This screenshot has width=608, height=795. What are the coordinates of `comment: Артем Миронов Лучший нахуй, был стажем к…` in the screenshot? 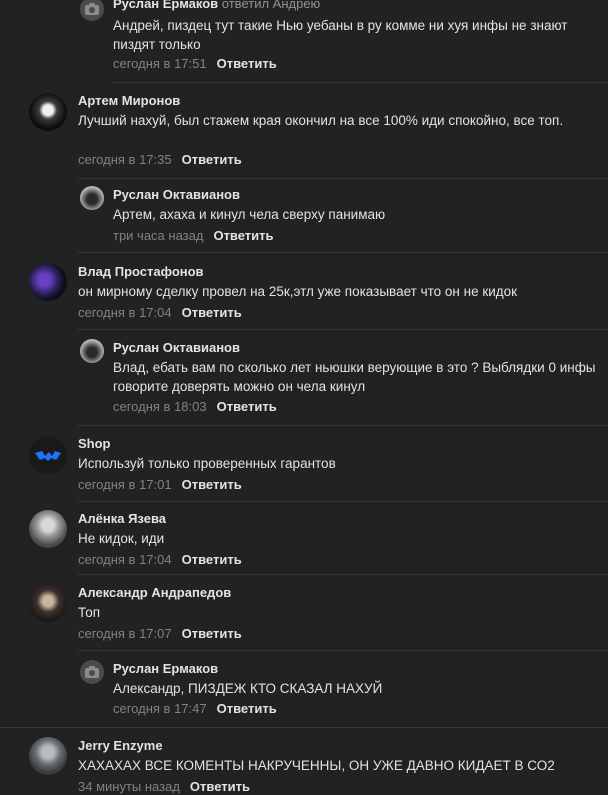 It's located at (304, 131).